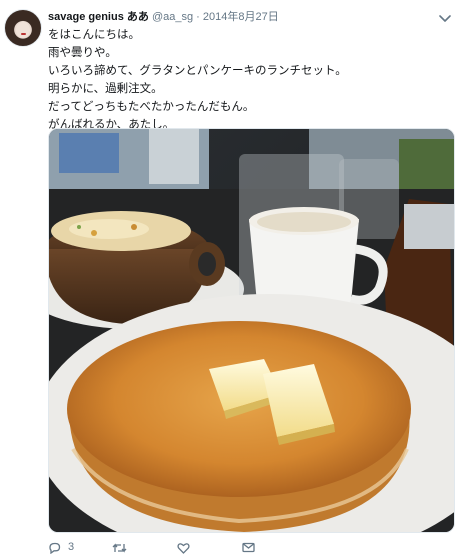 This screenshot has height=554, width=463. I want to click on tweet-line: 雨や曇りや。, so click(82, 53).